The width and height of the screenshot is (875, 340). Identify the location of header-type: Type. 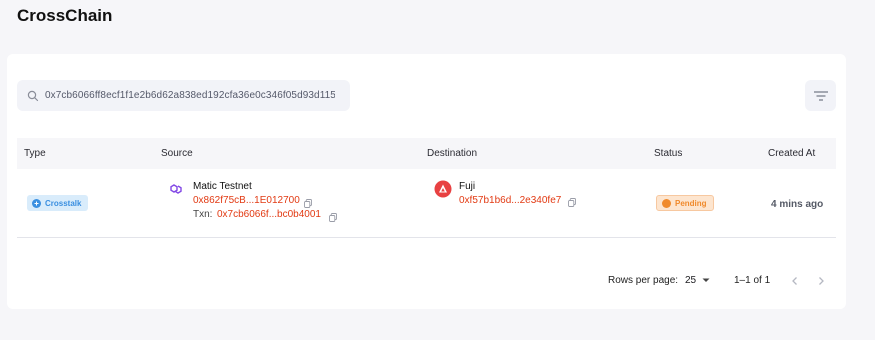
(35, 153).